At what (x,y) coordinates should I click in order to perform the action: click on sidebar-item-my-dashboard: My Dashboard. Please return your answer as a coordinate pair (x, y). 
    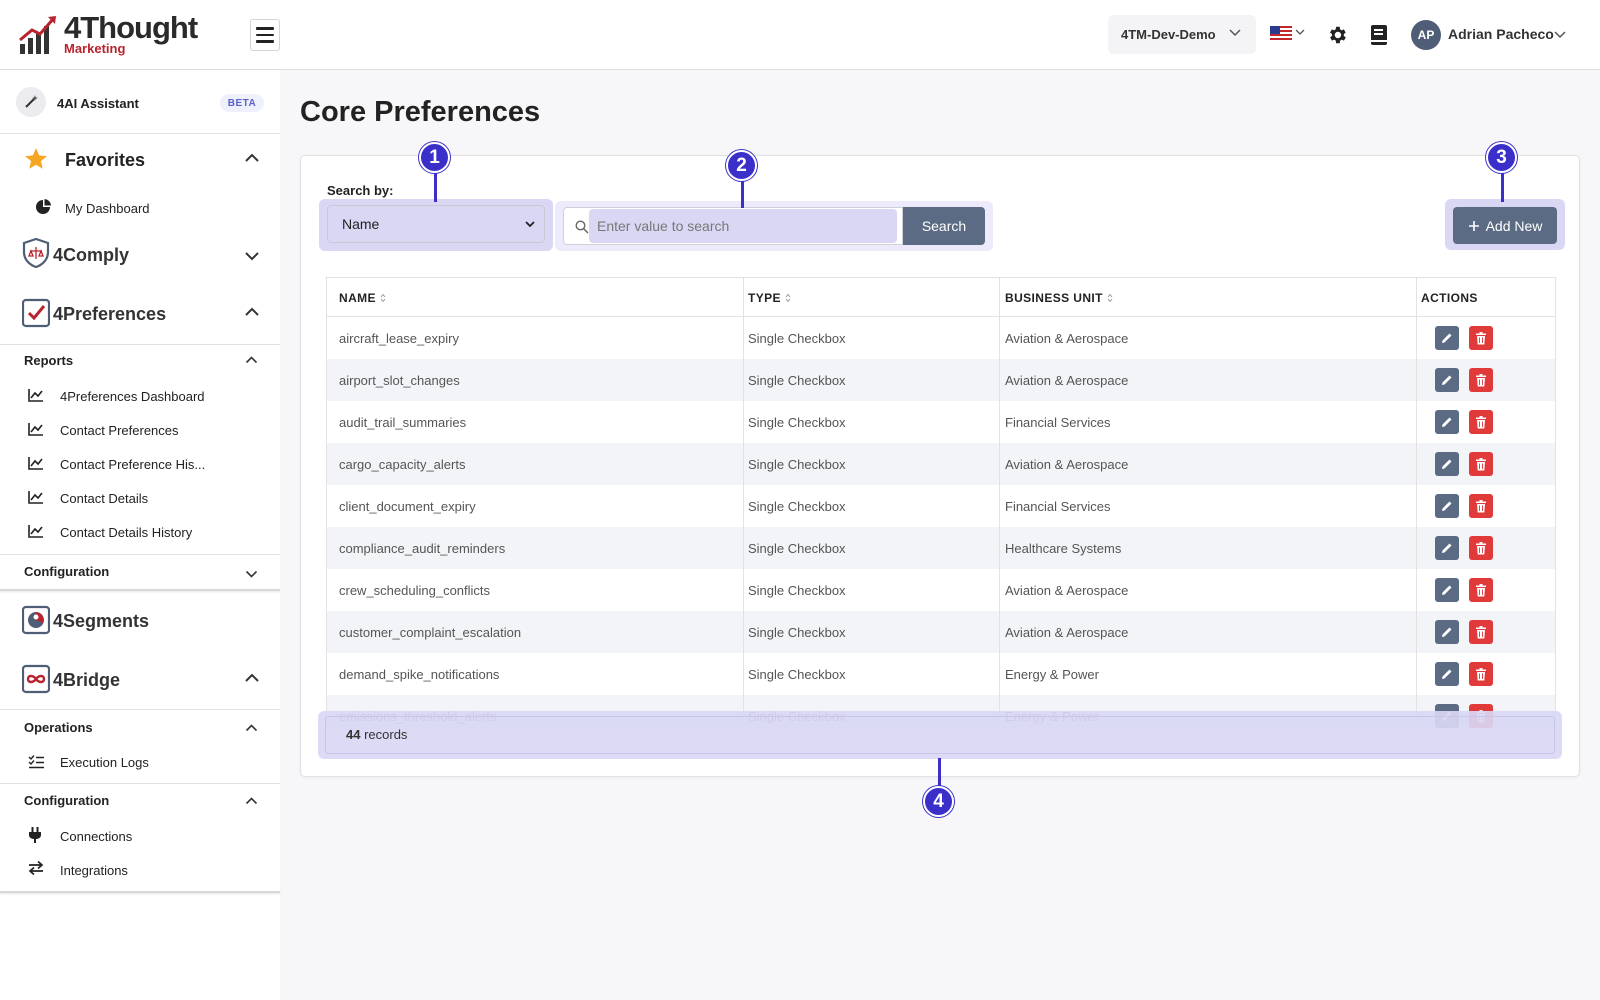
    Looking at the image, I should click on (107, 208).